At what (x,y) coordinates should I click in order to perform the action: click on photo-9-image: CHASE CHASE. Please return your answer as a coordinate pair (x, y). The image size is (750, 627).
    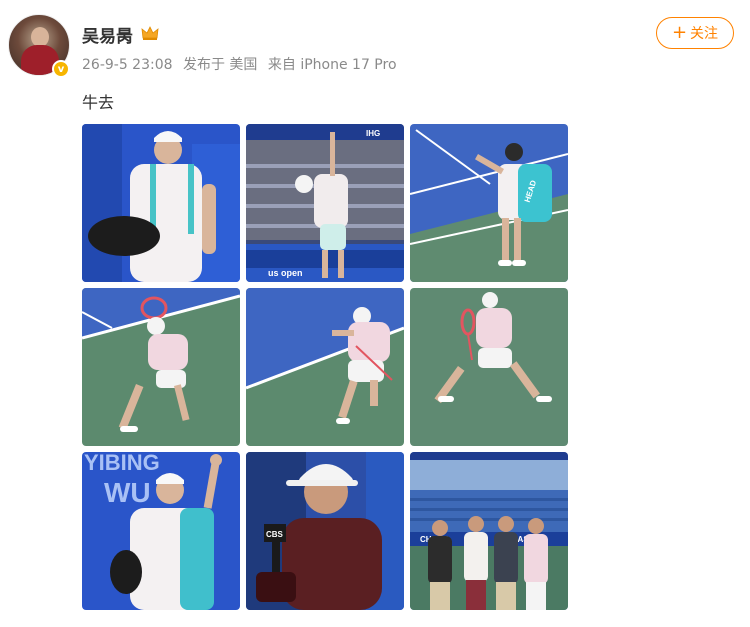
    Looking at the image, I should click on (489, 531).